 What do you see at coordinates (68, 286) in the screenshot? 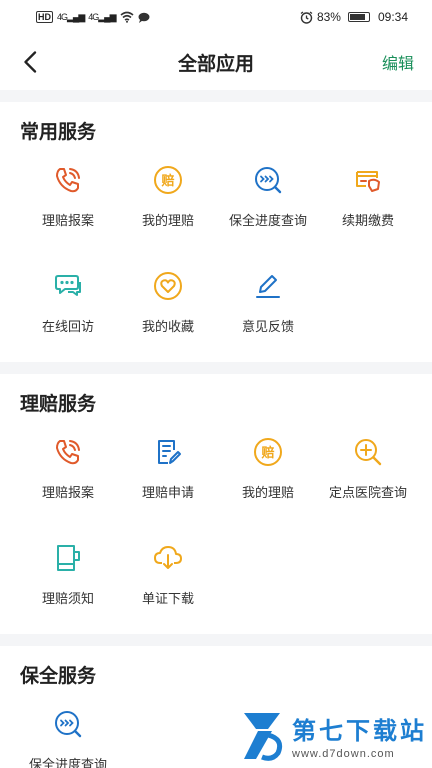
I see `chat-bubble-icon` at bounding box center [68, 286].